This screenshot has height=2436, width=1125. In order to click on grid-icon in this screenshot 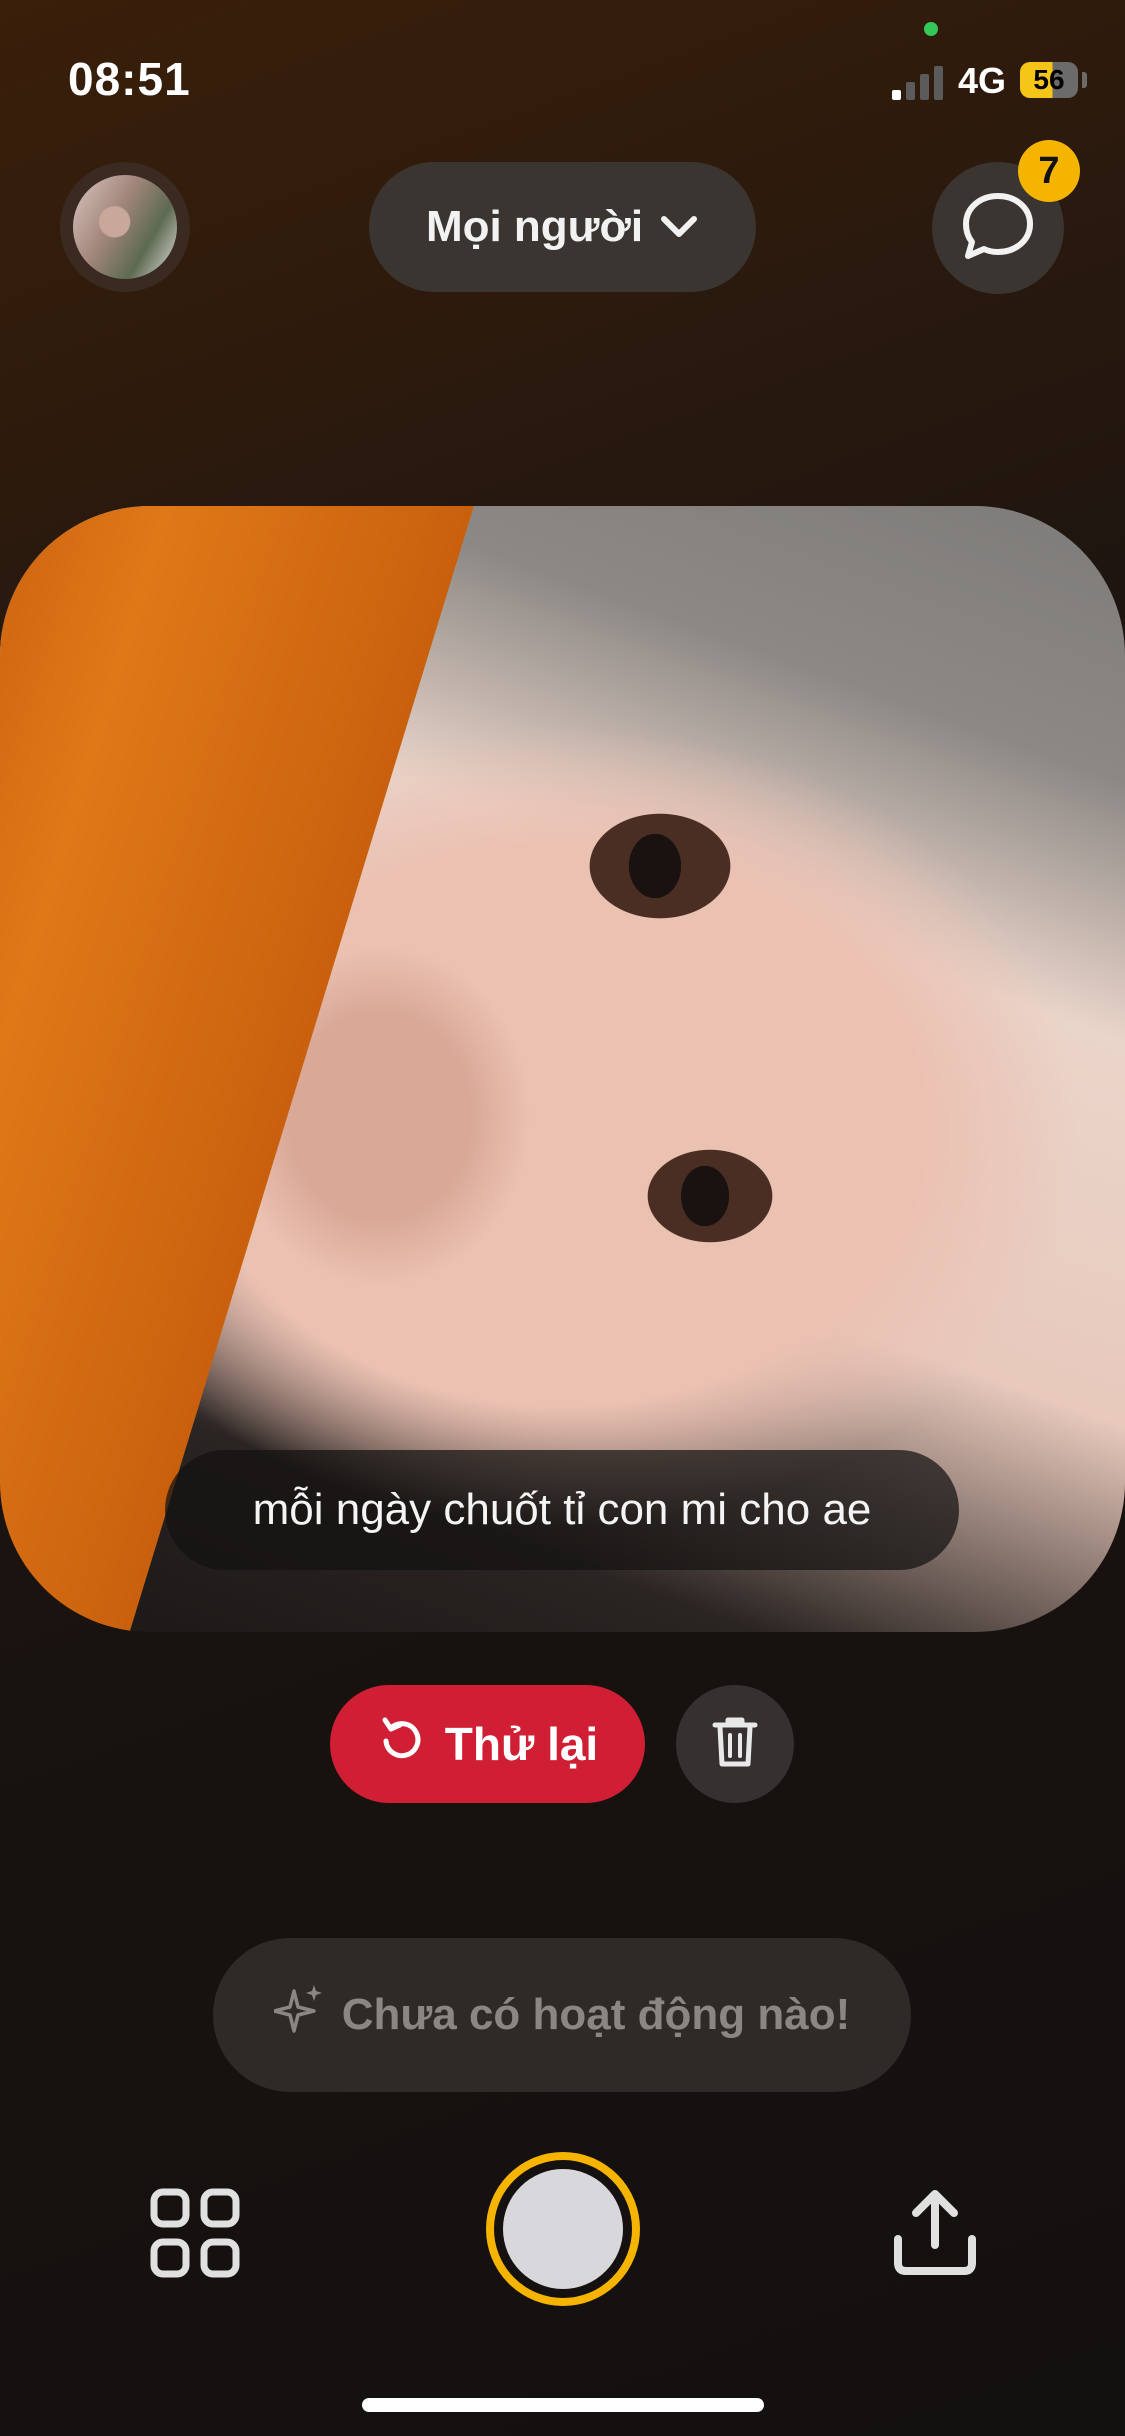, I will do `click(195, 2235)`.